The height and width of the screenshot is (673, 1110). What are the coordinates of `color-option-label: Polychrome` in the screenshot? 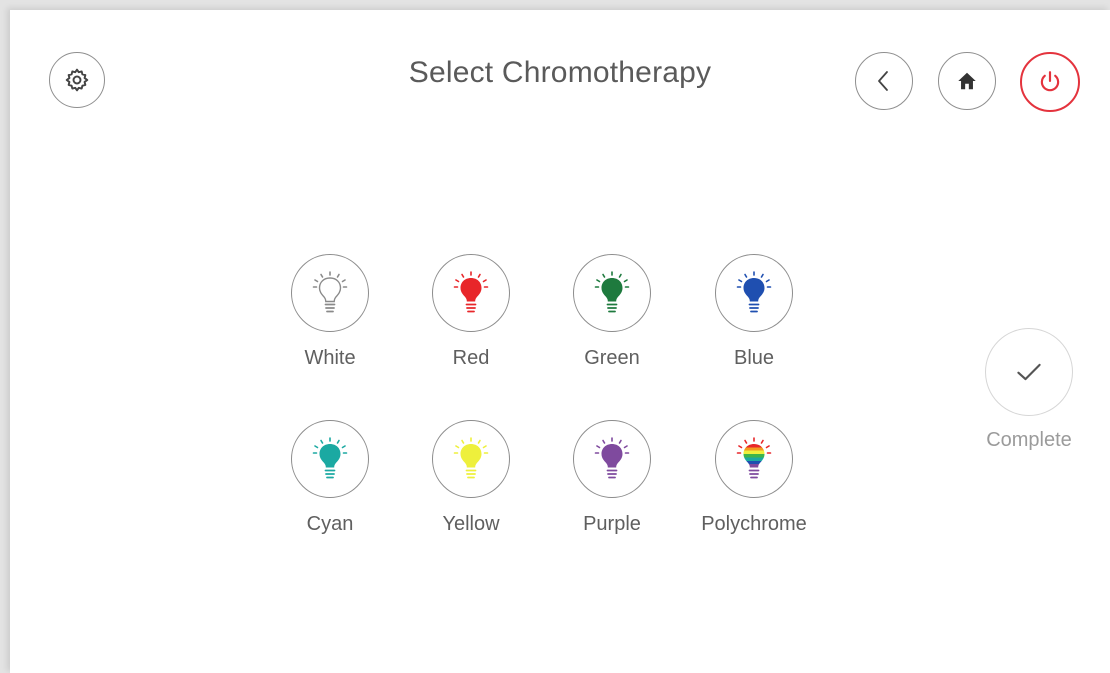 It's located at (754, 524).